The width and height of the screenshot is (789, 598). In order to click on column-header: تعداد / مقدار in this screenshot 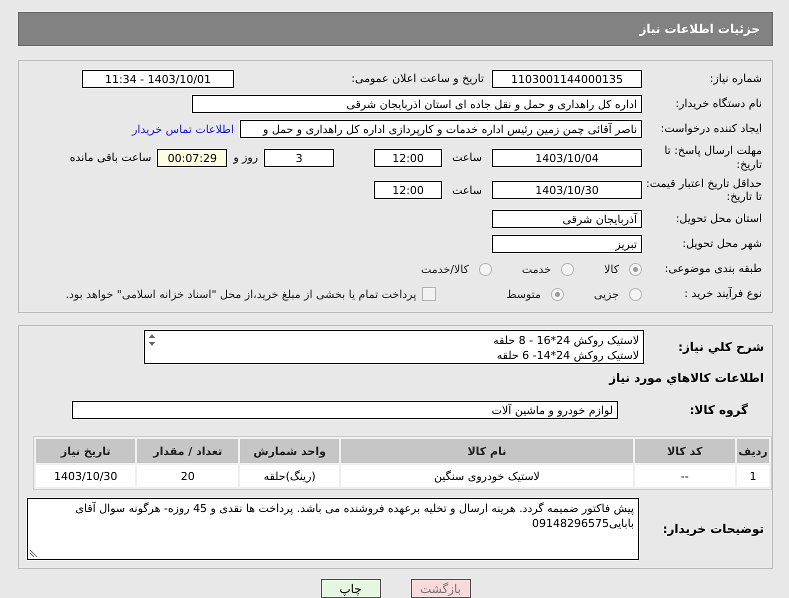, I will do `click(187, 451)`.